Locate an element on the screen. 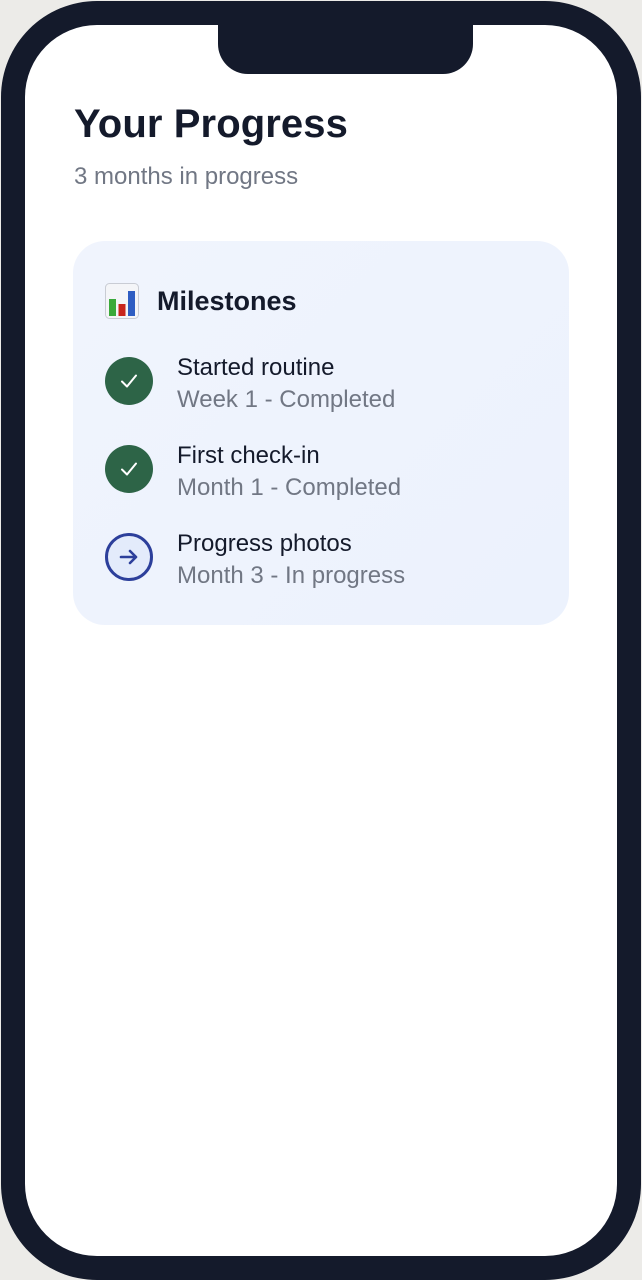 The height and width of the screenshot is (1280, 642). milestone-status: Month 1 - Completed is located at coordinates (289, 487).